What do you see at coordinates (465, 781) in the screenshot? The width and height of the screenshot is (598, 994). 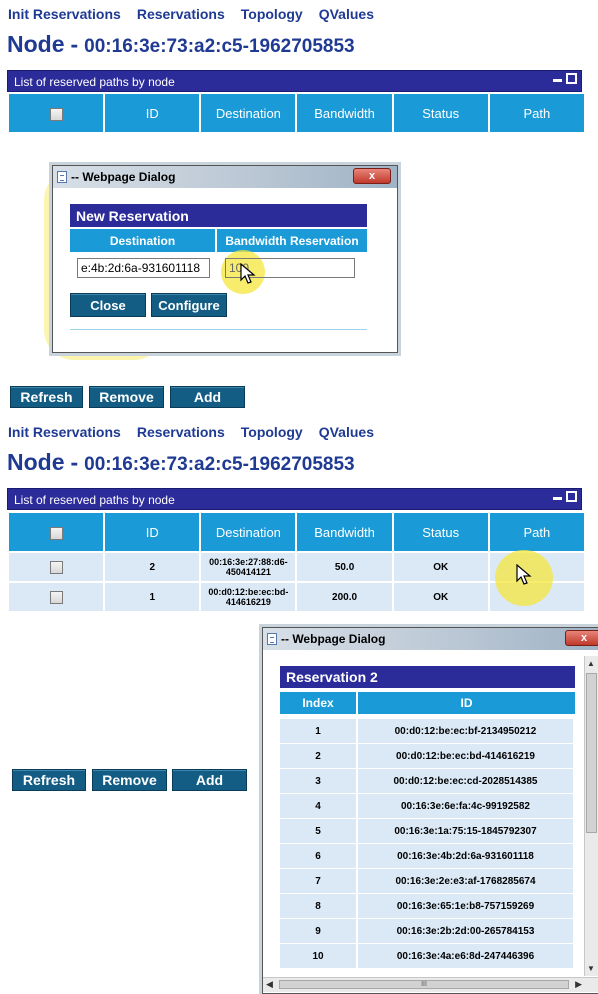 I see `row-id: 00:d0:12:be:ec:cd-2028514385` at bounding box center [465, 781].